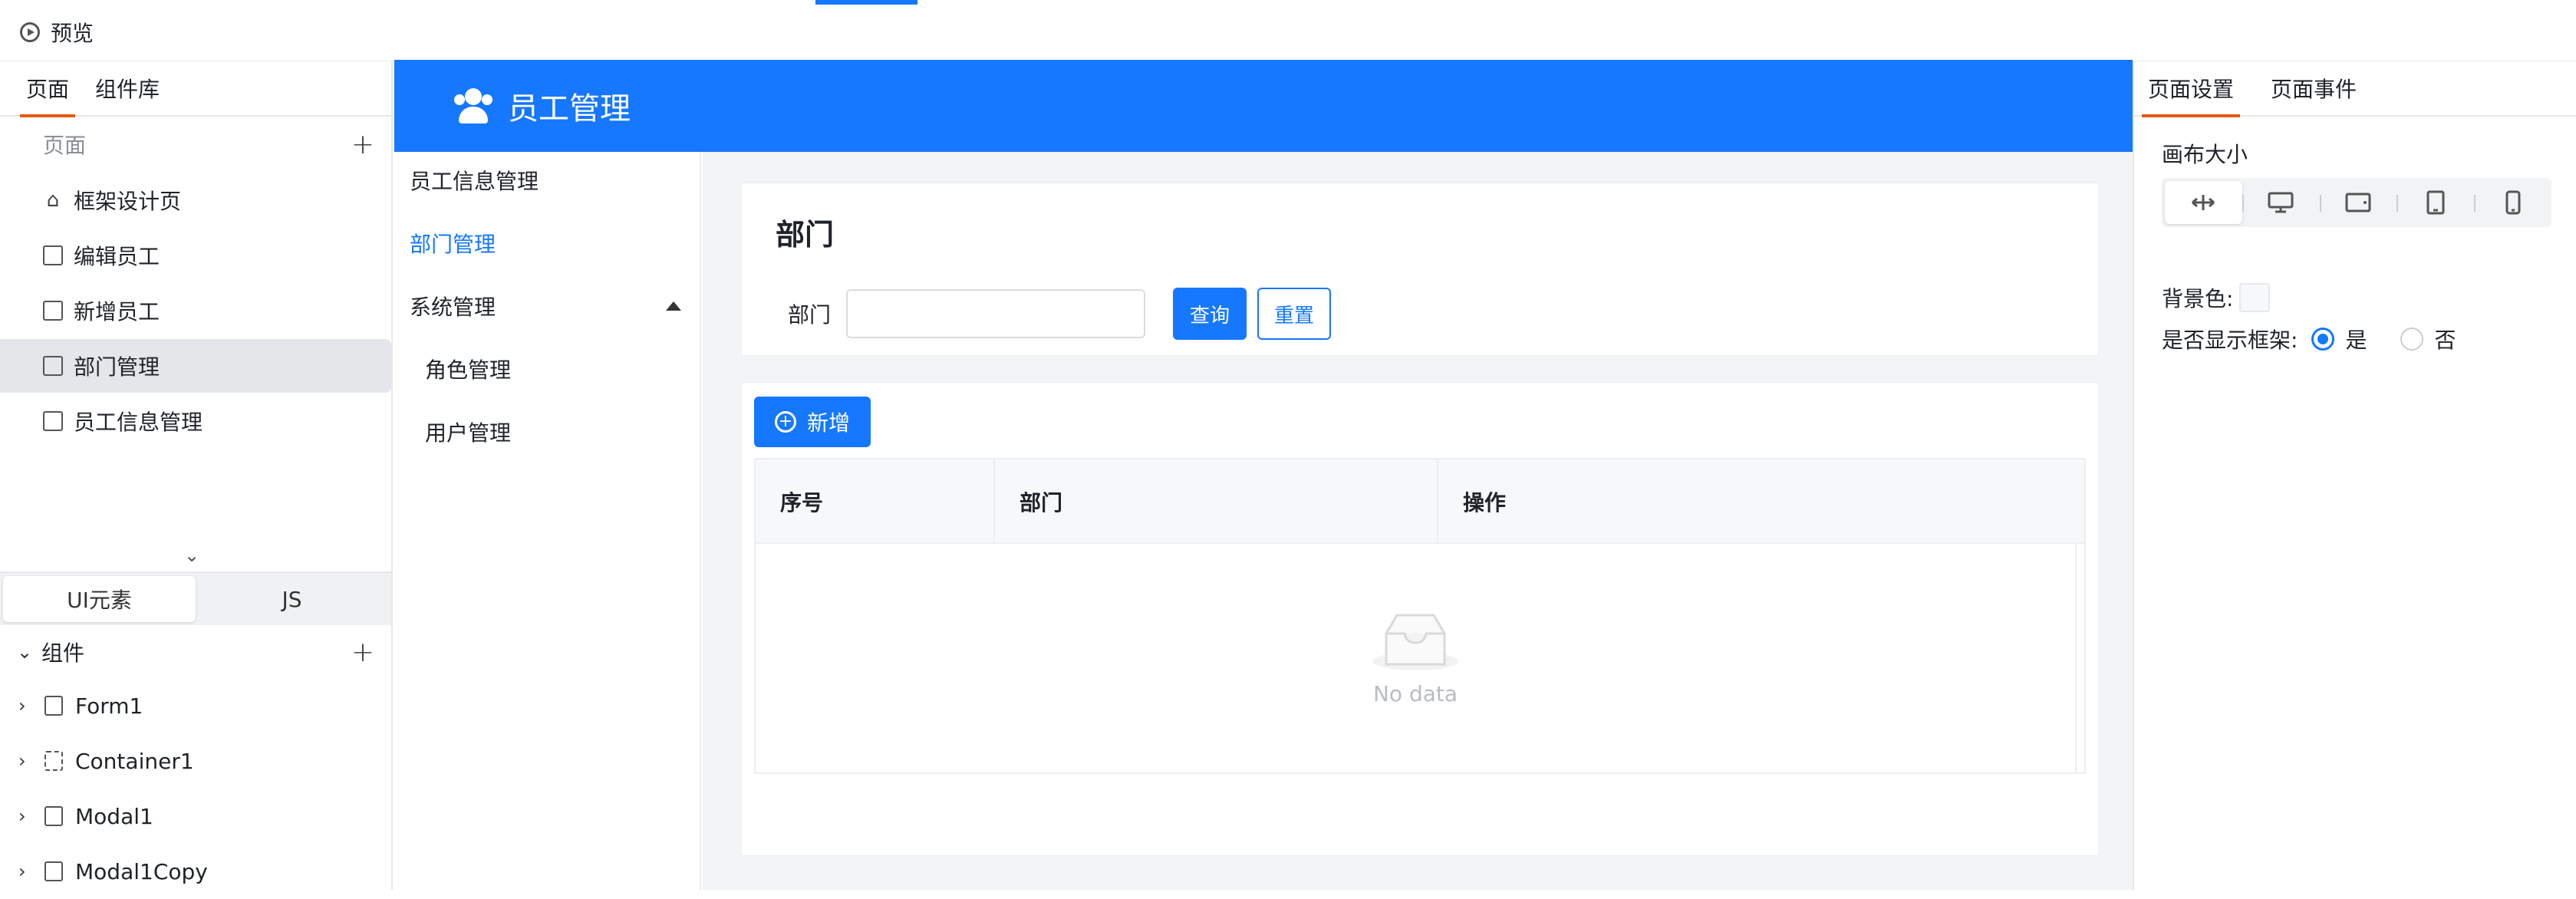 This screenshot has height=899, width=2576. Describe the element at coordinates (866, 2) in the screenshot. I see `top-indicator` at that location.